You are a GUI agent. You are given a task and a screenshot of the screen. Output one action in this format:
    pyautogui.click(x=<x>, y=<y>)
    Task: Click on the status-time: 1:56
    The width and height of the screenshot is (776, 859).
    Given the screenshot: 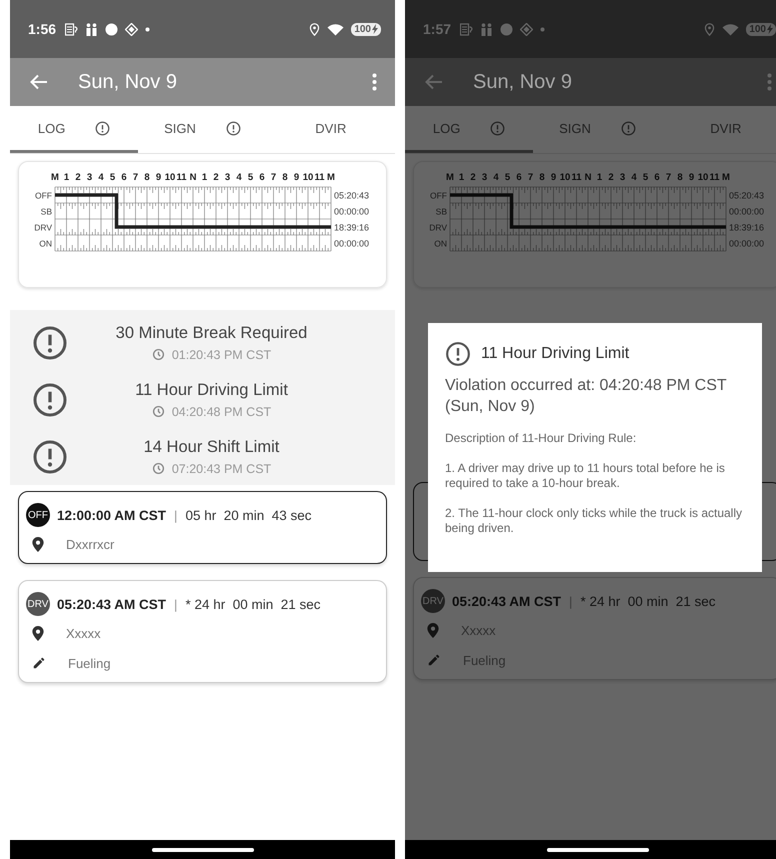 What is the action you would take?
    pyautogui.click(x=42, y=29)
    